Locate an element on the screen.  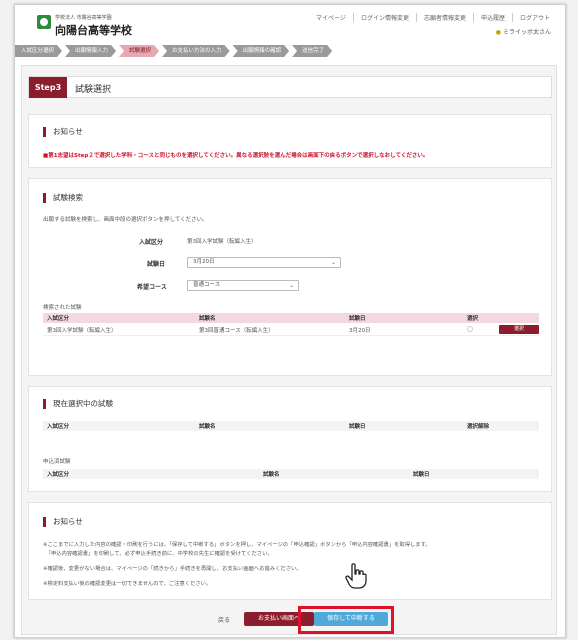
logout-link: ログアウト is located at coordinates (534, 17).